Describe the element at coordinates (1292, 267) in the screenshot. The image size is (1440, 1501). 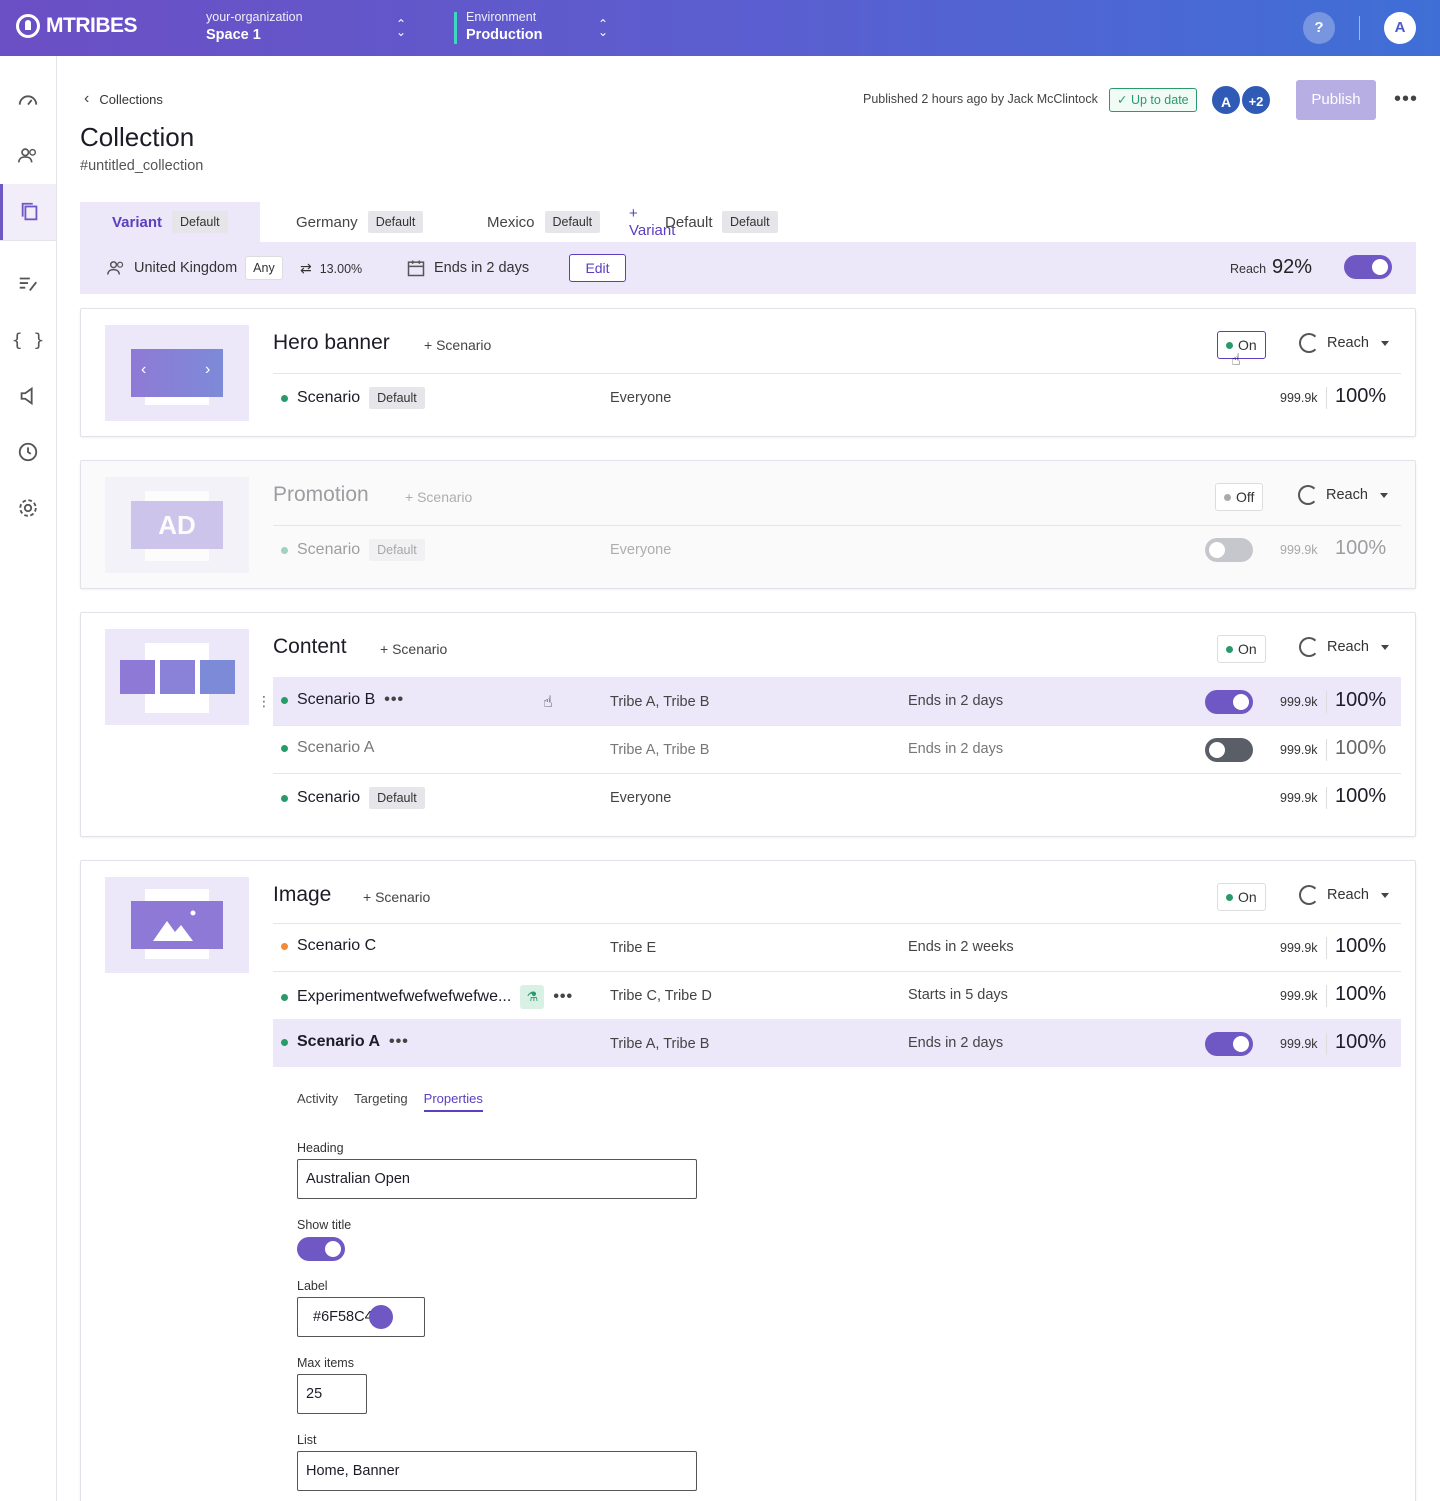
I see `reach-value: 92%` at that location.